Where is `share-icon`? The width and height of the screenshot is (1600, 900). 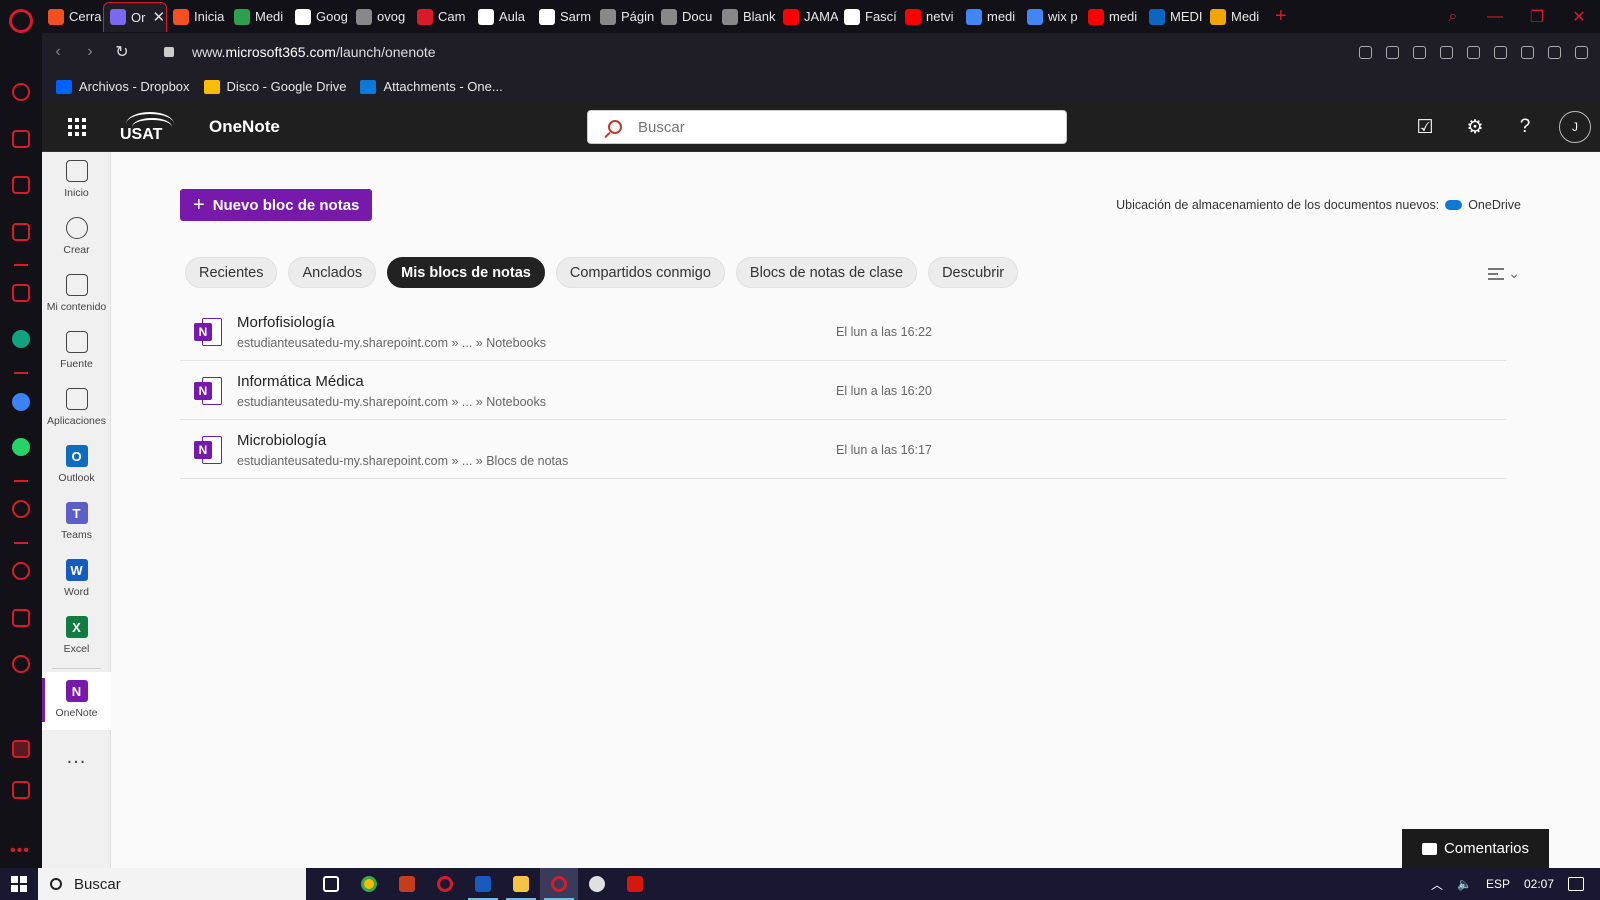 share-icon is located at coordinates (1365, 52).